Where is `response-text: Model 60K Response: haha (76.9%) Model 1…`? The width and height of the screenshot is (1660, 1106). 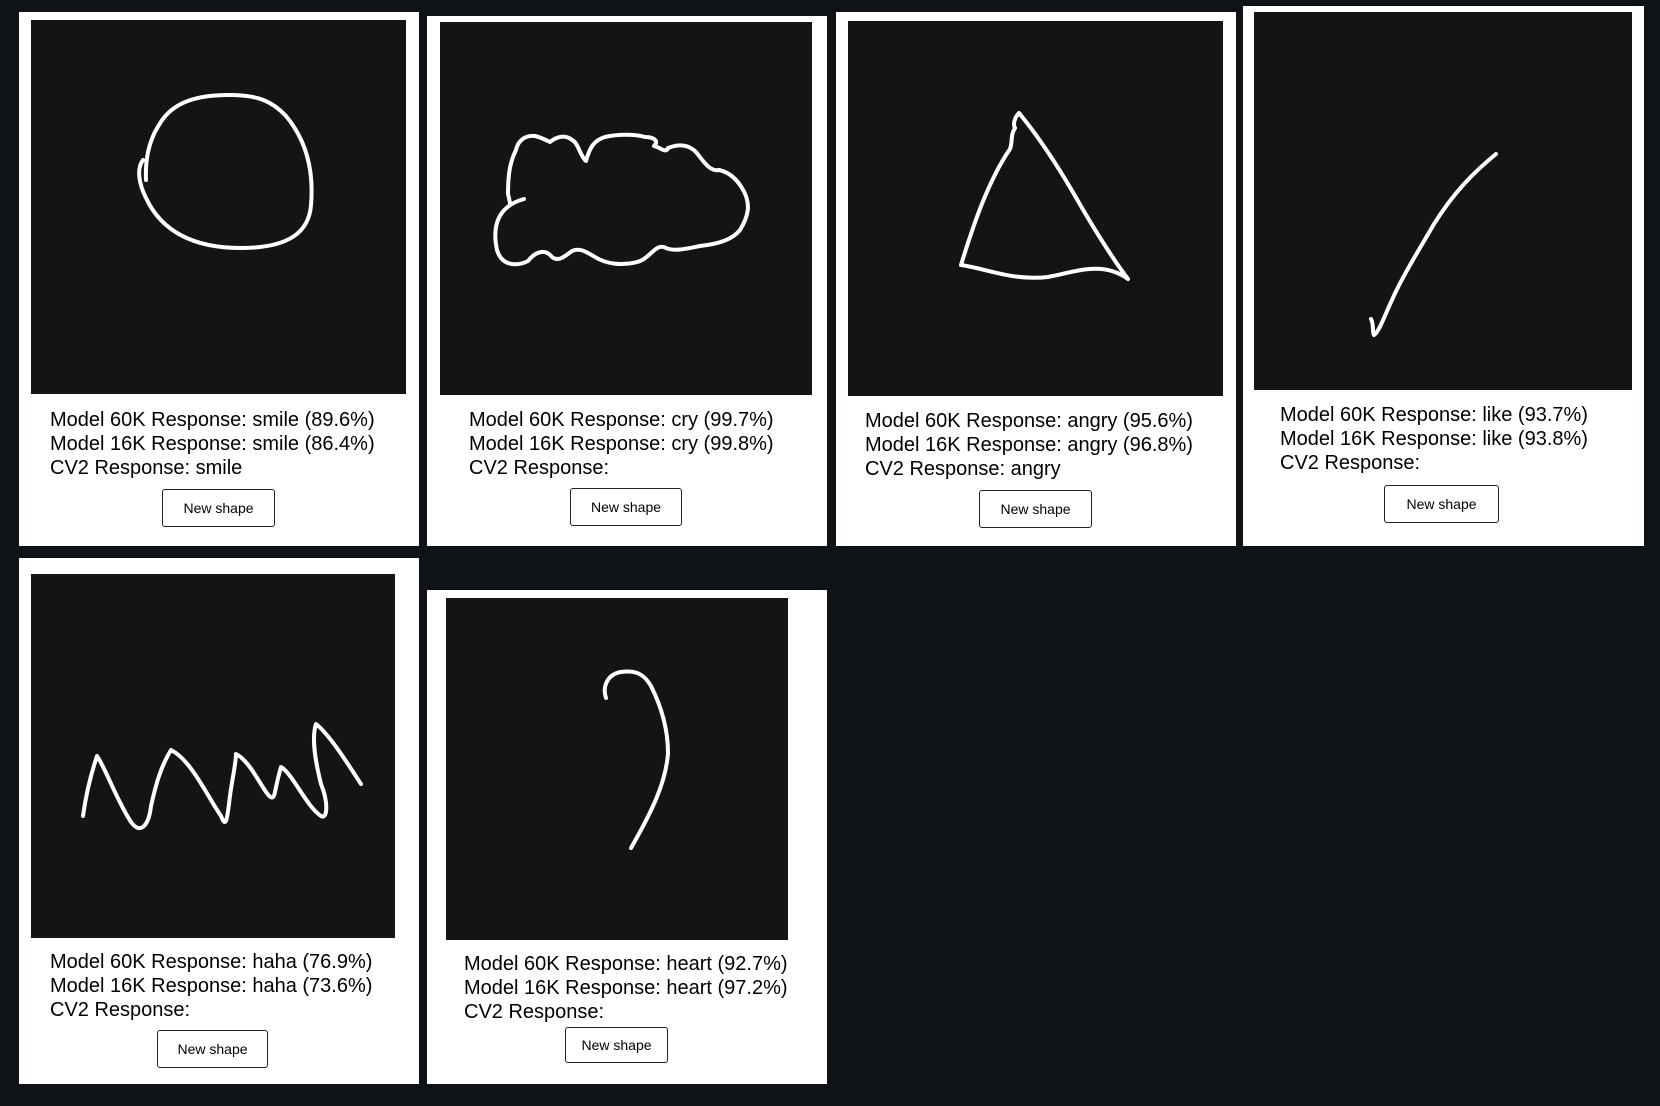
response-text: Model 60K Response: haha (76.9%) Model 1… is located at coordinates (211, 986).